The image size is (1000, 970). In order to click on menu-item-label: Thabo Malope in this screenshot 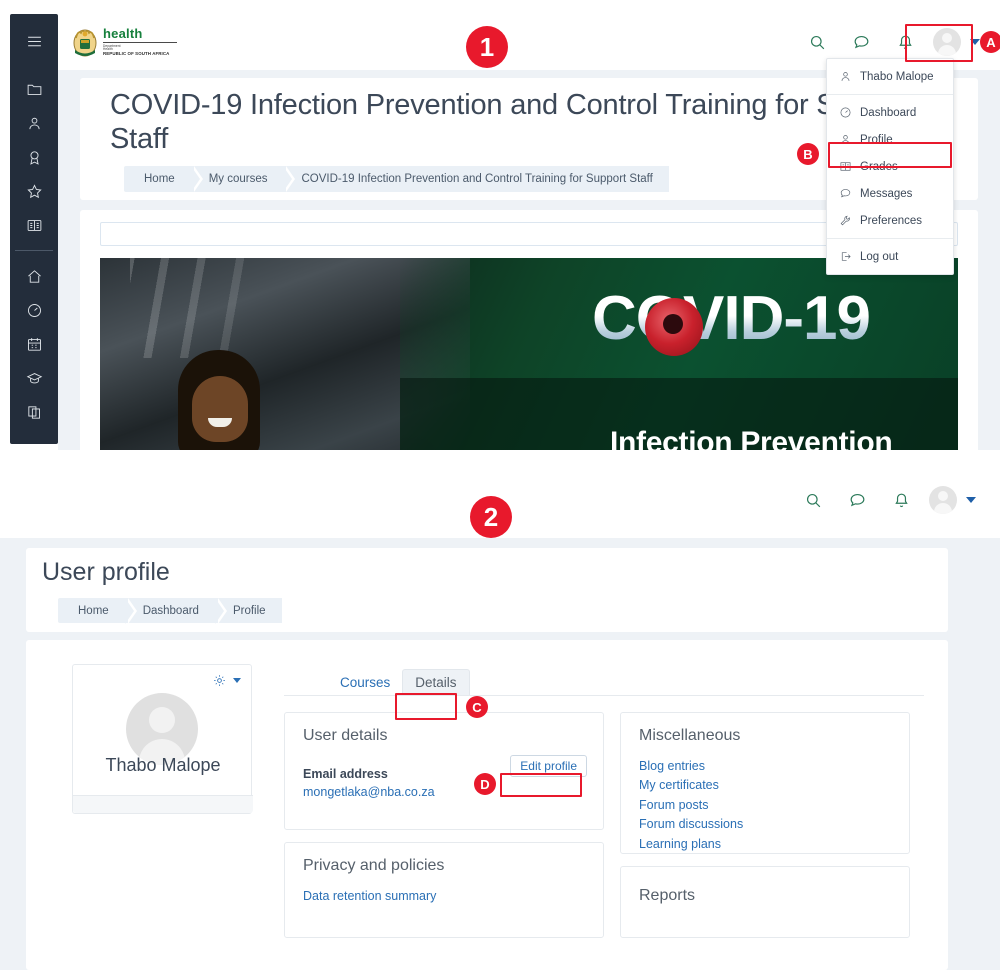, I will do `click(897, 76)`.